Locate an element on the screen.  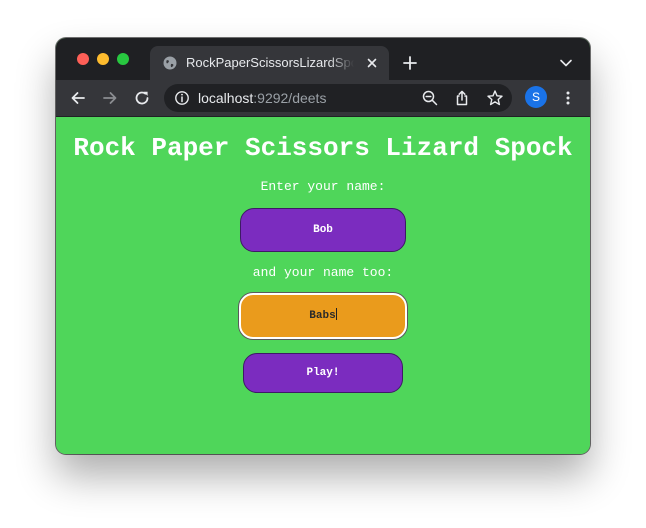
url-path: :9292/deets is located at coordinates (290, 98).